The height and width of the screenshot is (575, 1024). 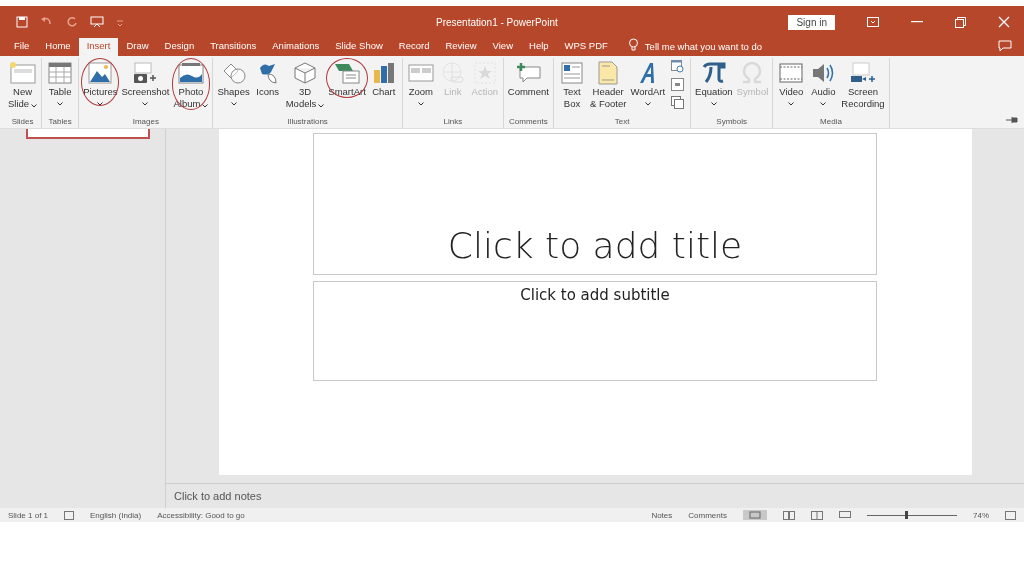 I want to click on ribbon-tab: Insert, so click(x=98, y=47).